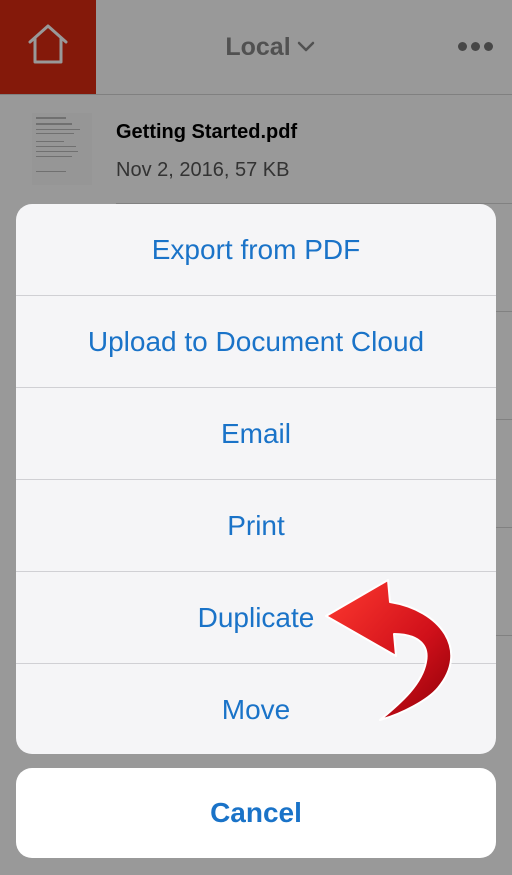 This screenshot has width=512, height=875. I want to click on upload-to-document-cloud-button: Upload to Document Cloud, so click(256, 342).